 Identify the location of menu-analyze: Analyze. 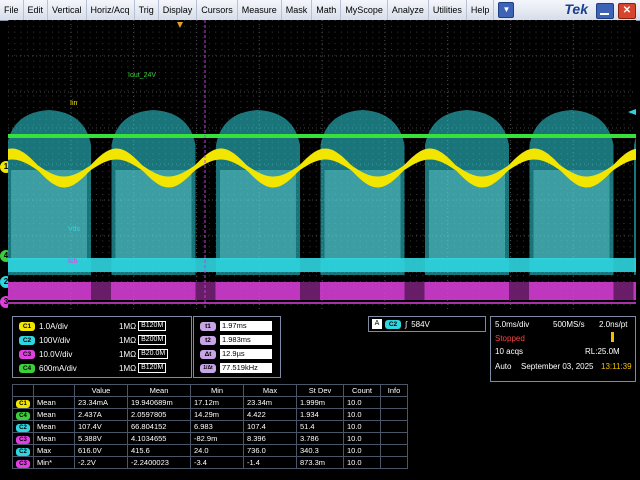
(408, 10).